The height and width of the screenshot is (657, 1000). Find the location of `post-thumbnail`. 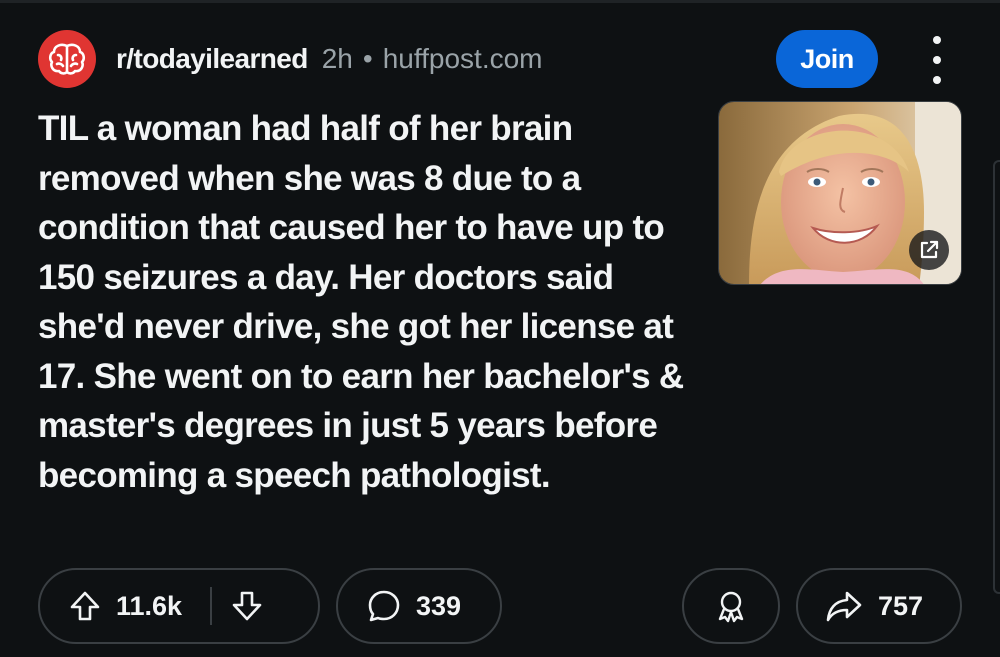

post-thumbnail is located at coordinates (840, 193).